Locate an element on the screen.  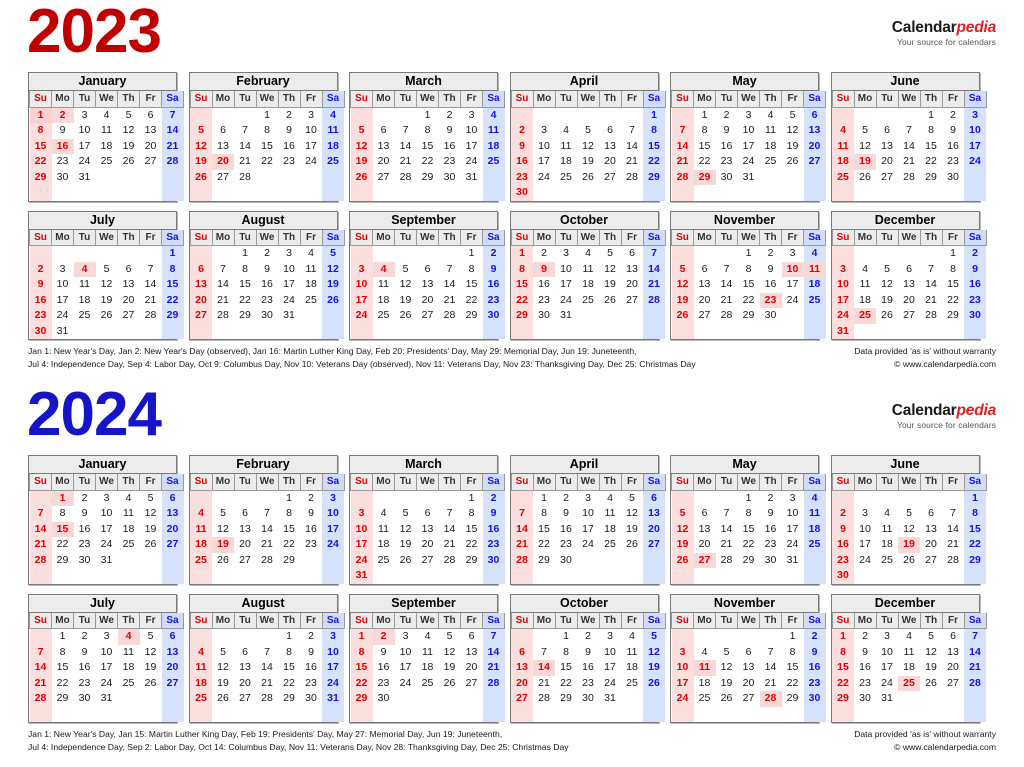
day-cell: 5 is located at coordinates (151, 498).